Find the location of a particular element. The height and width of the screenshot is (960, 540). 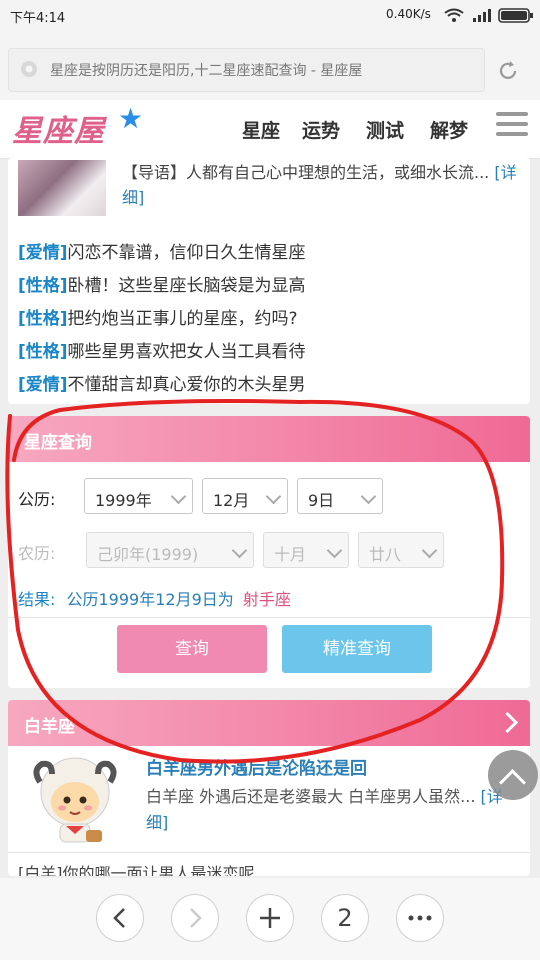

aries-headline-link: 白羊座男外遇后是沦陷还是回 is located at coordinates (256, 766).